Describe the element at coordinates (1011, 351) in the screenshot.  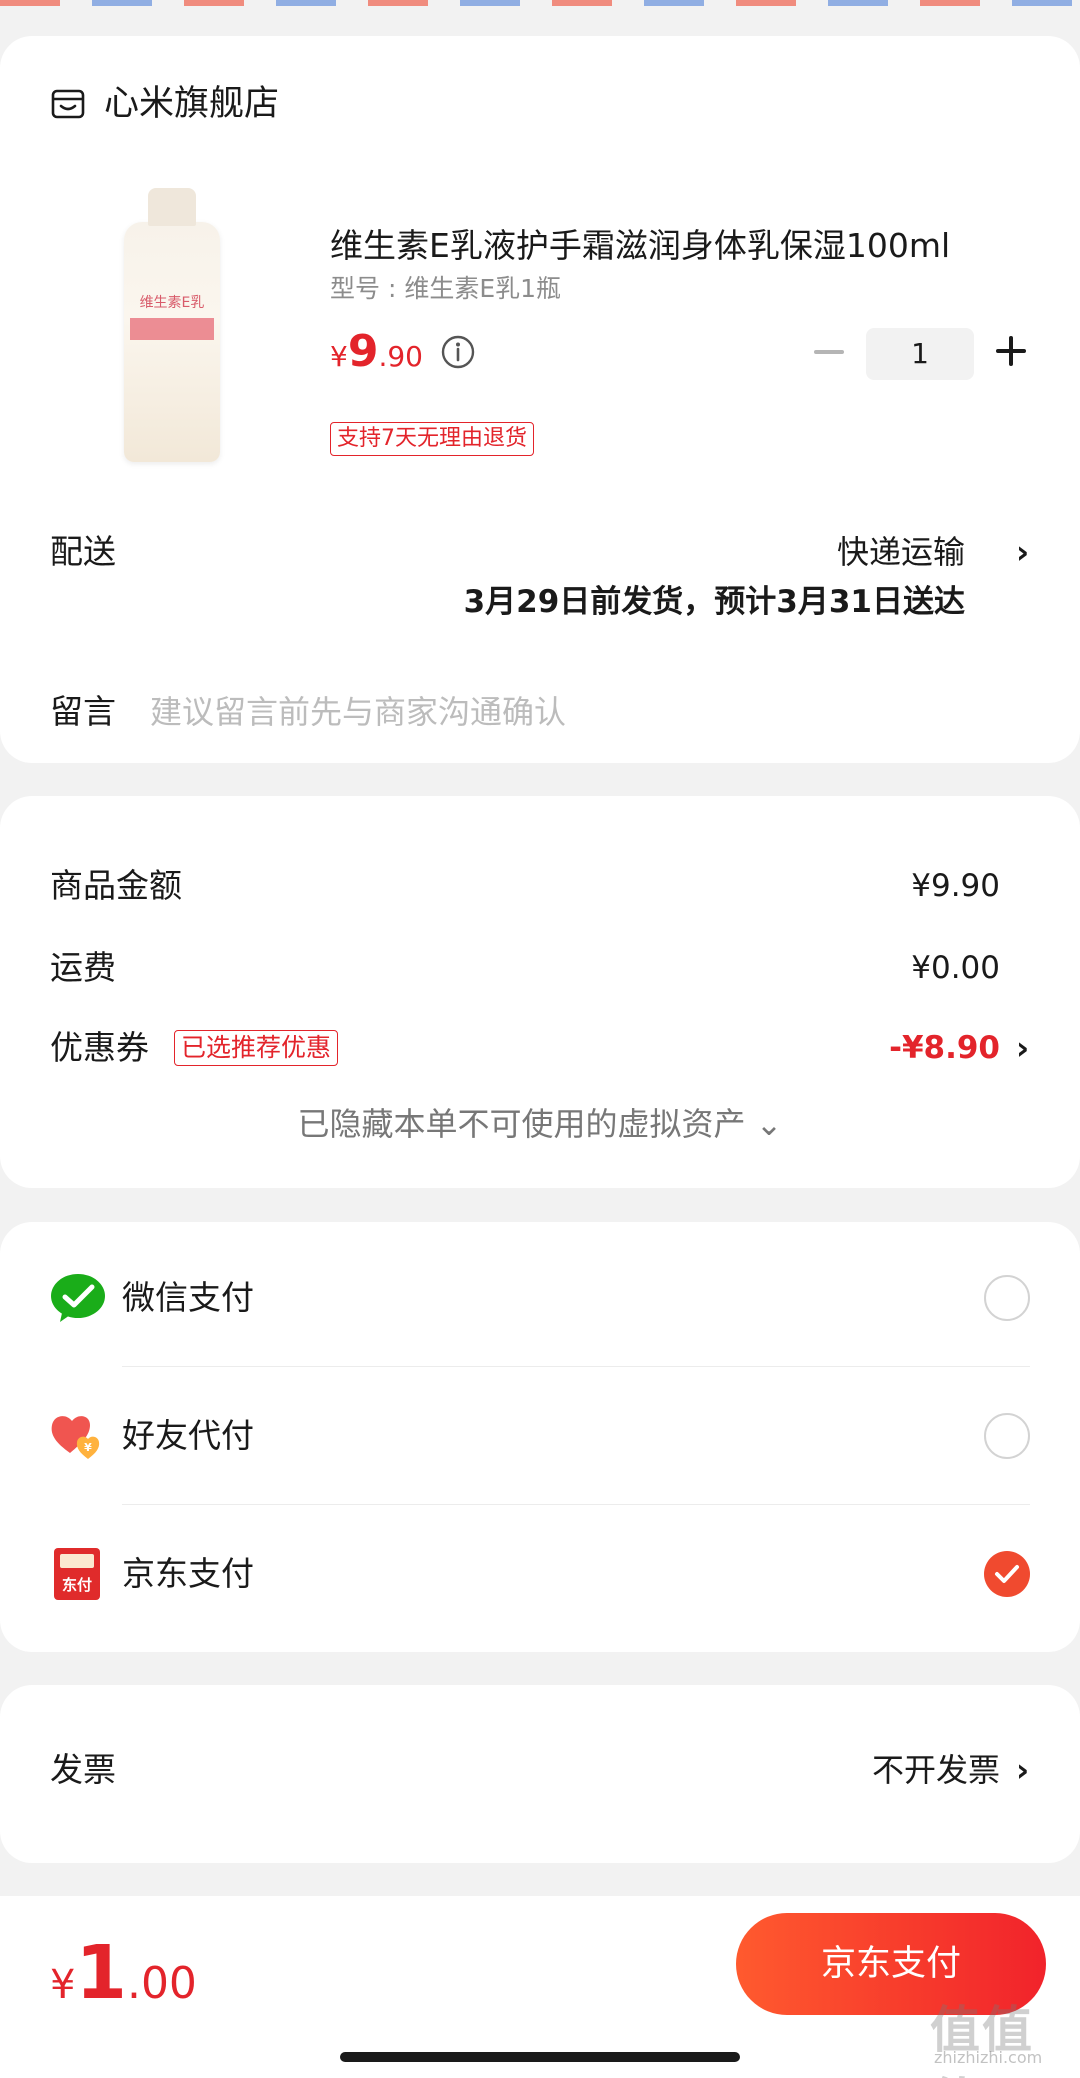
I see `quantity-increase-button` at that location.